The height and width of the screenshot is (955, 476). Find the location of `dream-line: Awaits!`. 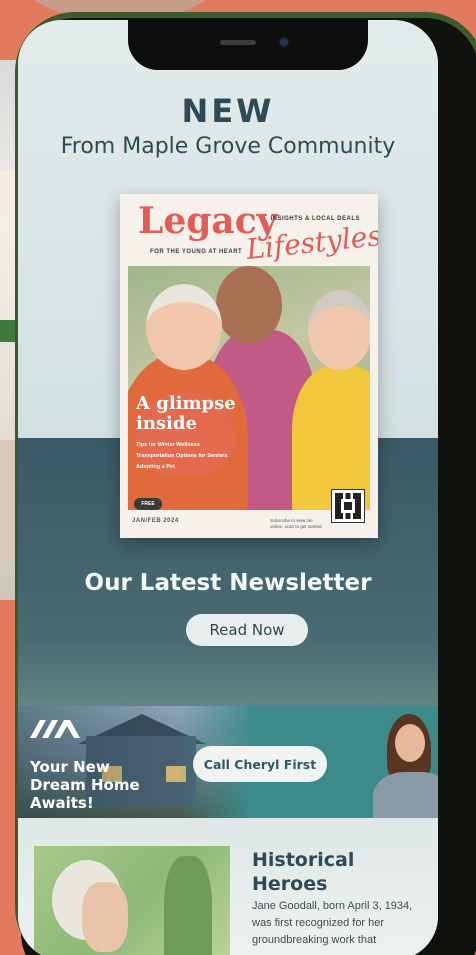

dream-line: Awaits! is located at coordinates (62, 803).